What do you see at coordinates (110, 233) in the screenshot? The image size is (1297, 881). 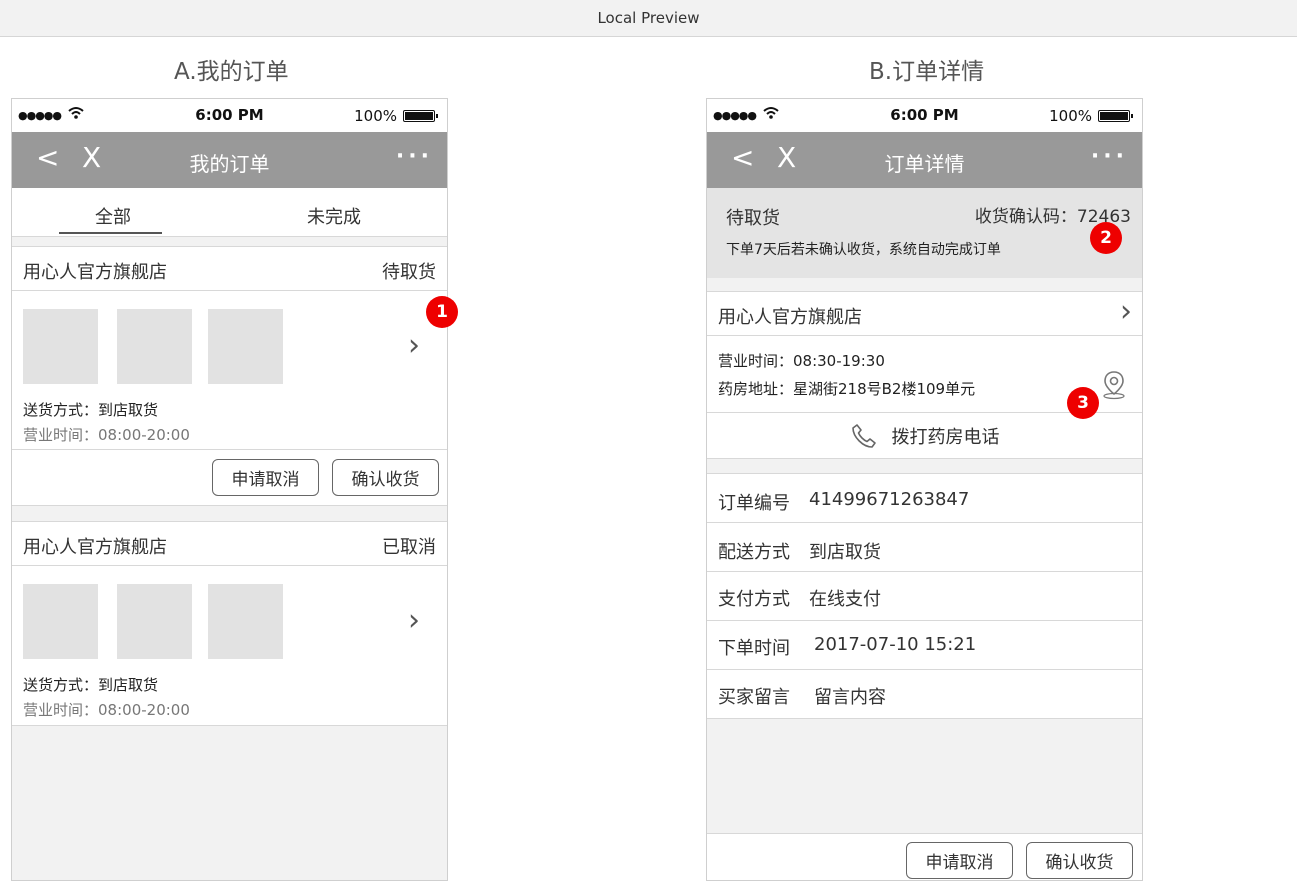 I see `active-tab-indicator` at bounding box center [110, 233].